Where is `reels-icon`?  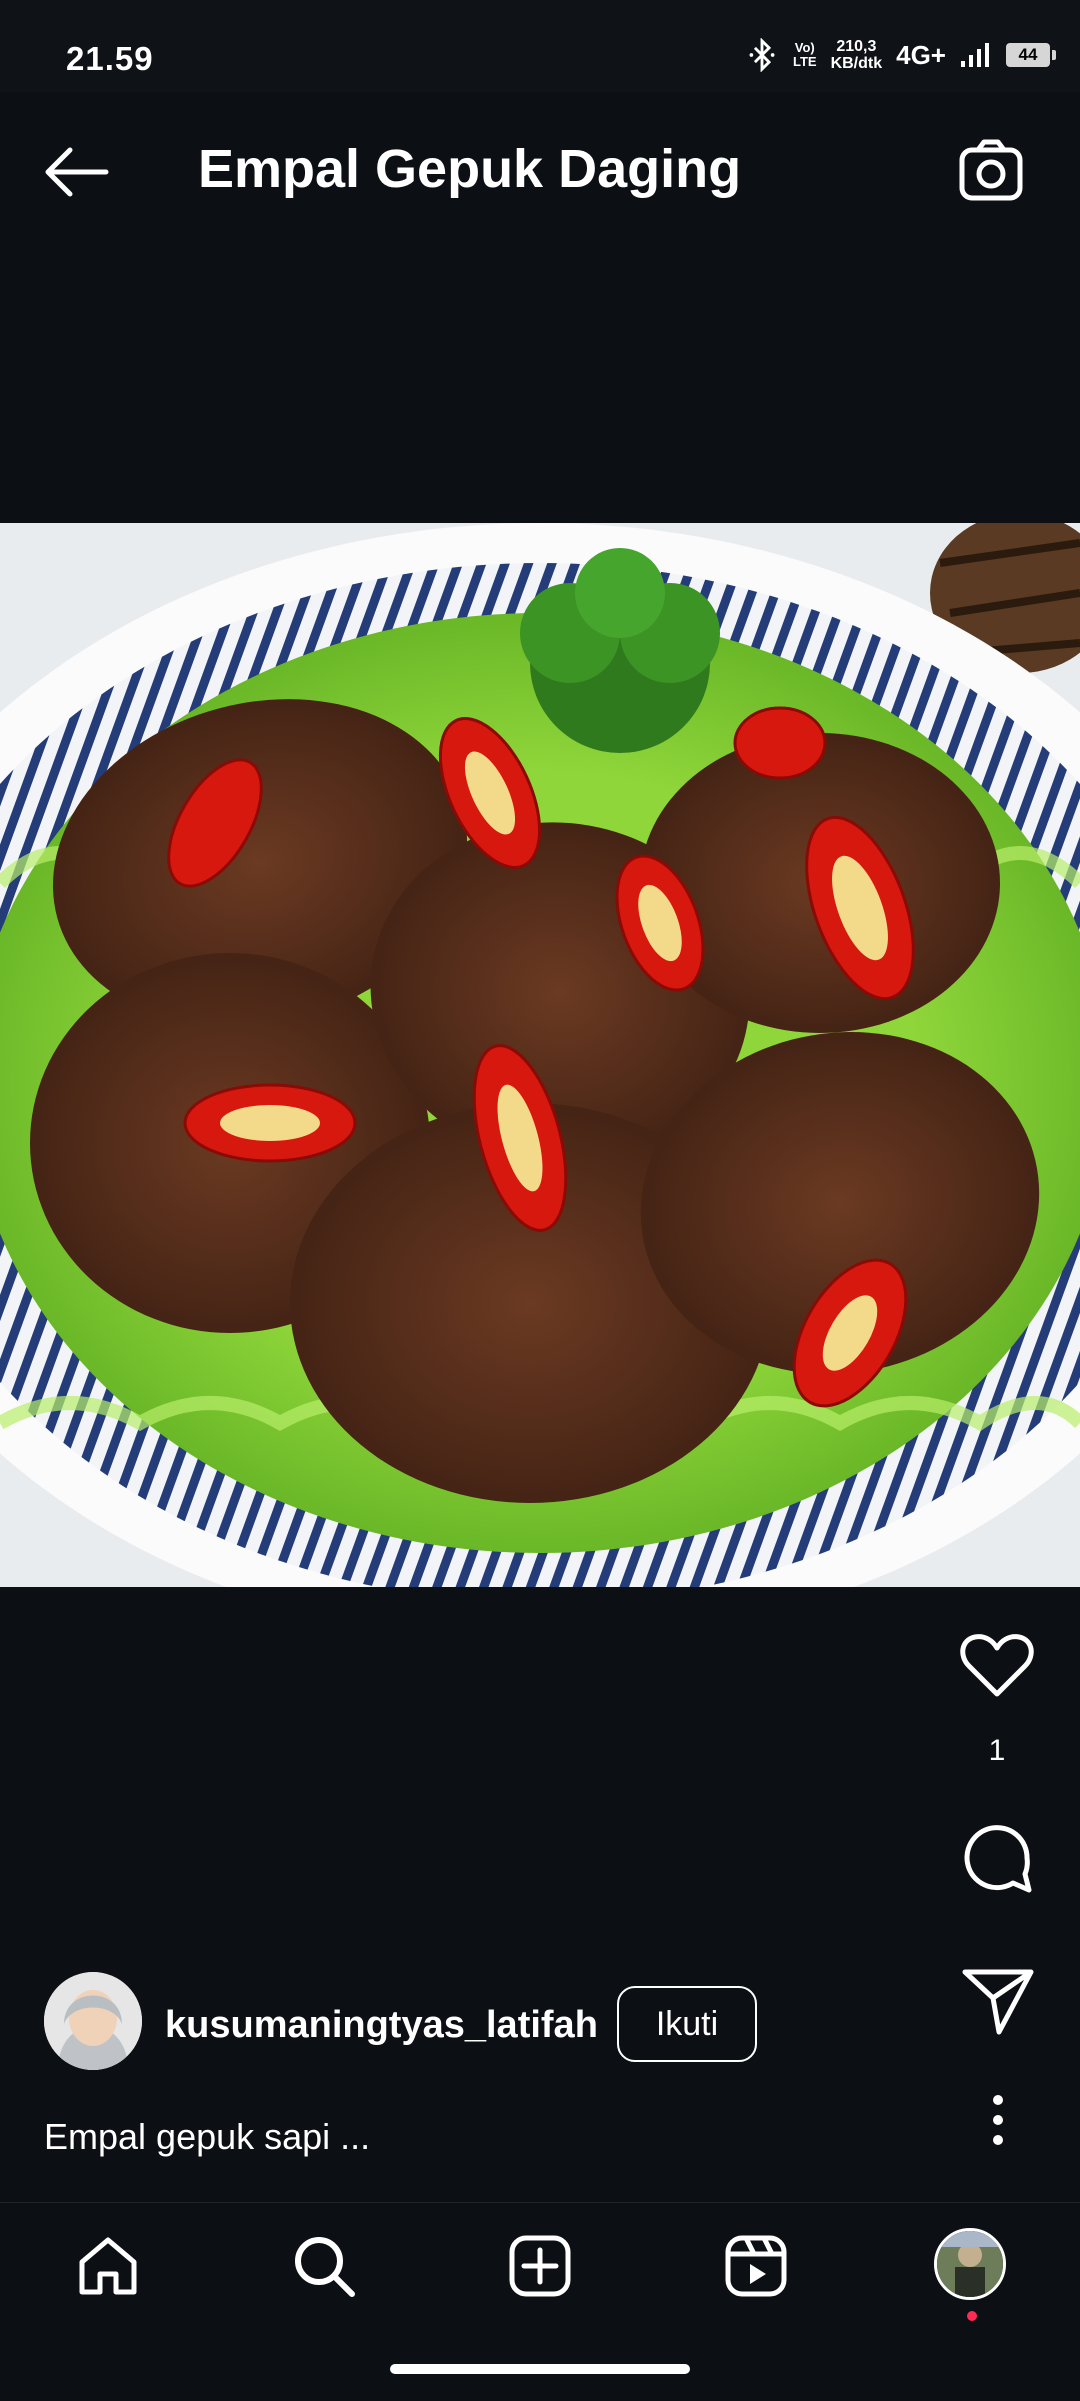 reels-icon is located at coordinates (756, 2266).